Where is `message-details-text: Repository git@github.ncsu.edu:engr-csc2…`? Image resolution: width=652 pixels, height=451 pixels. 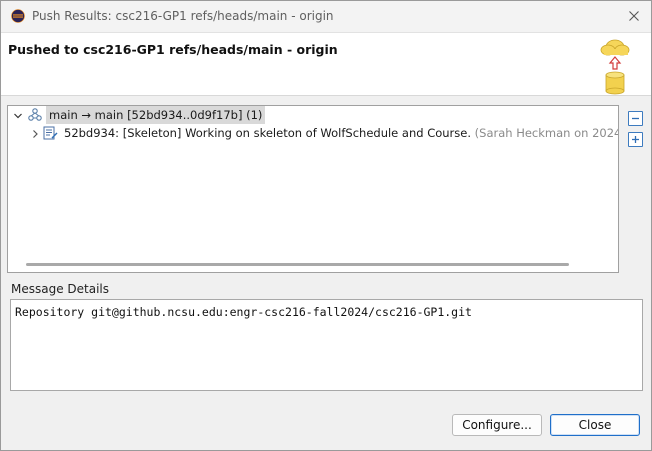 message-details-text: Repository git@github.ncsu.edu:engr-csc2… is located at coordinates (243, 312).